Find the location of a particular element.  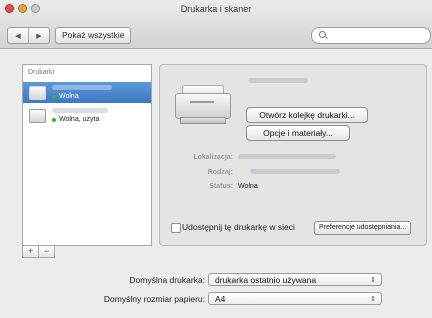

printer-list-item: Wolna, użyta is located at coordinates (87, 115).